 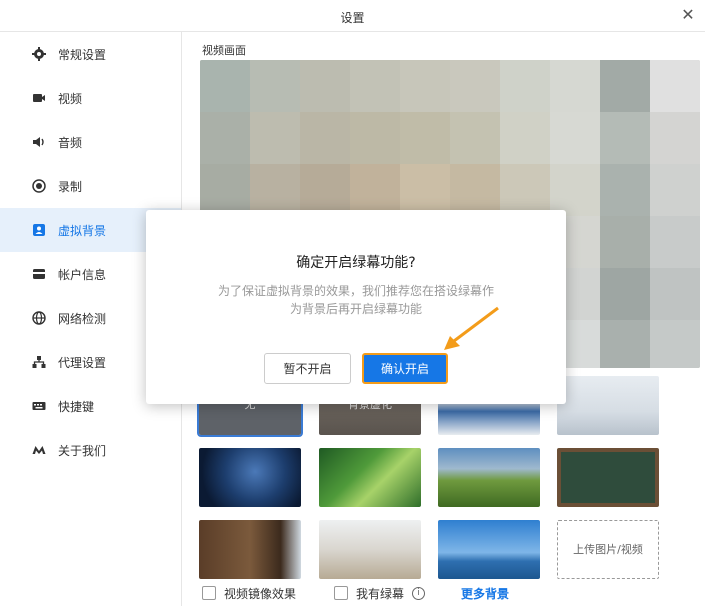 What do you see at coordinates (90, 98) in the screenshot?
I see `sidebar-item-video: 视频` at bounding box center [90, 98].